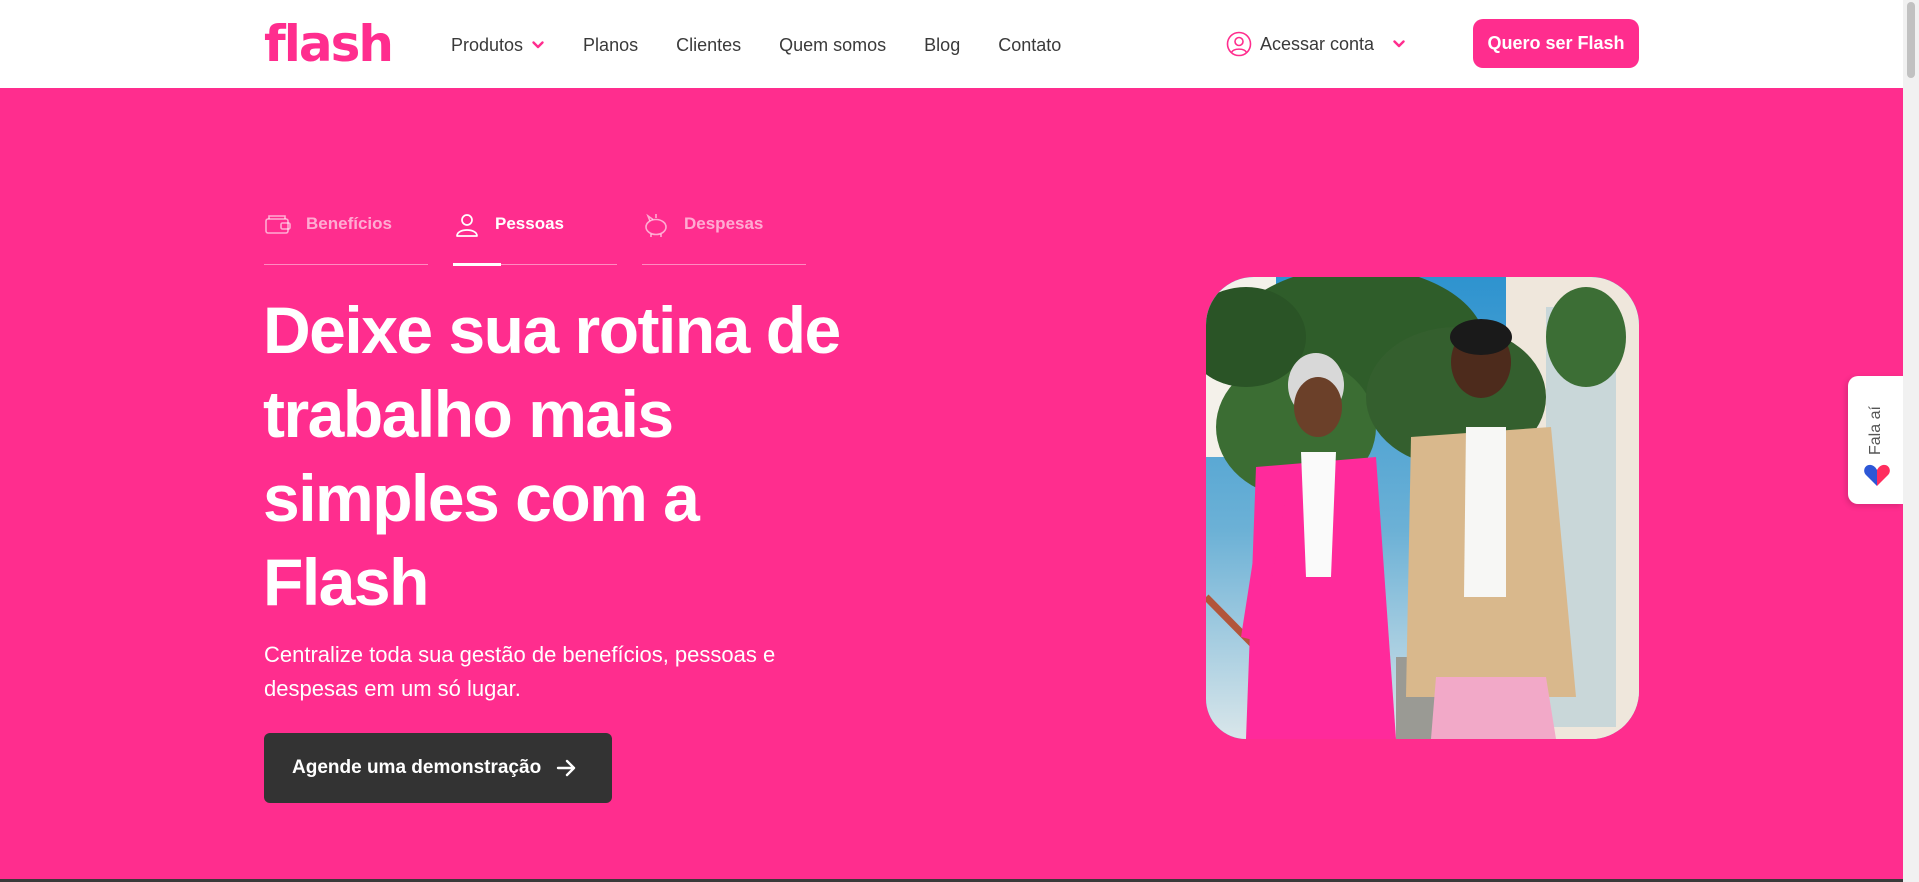  I want to click on user-circle-icon, so click(1239, 44).